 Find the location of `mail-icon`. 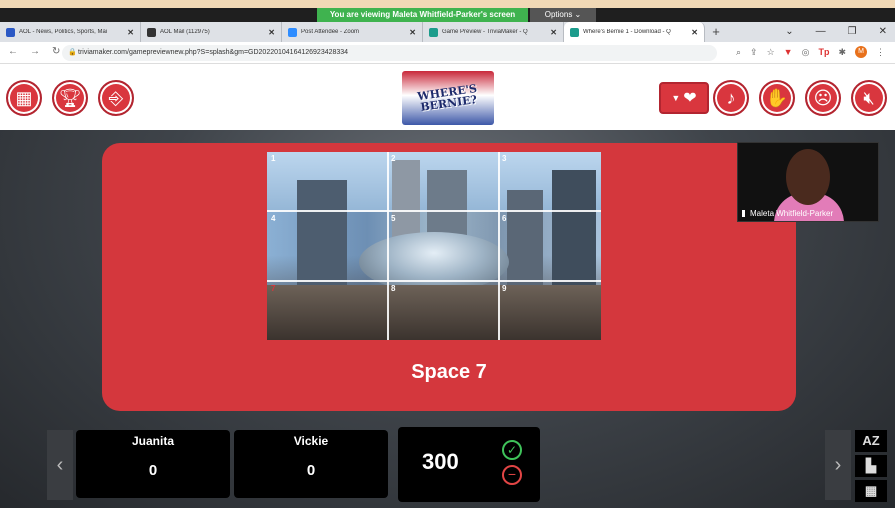

mail-icon is located at coordinates (151, 32).